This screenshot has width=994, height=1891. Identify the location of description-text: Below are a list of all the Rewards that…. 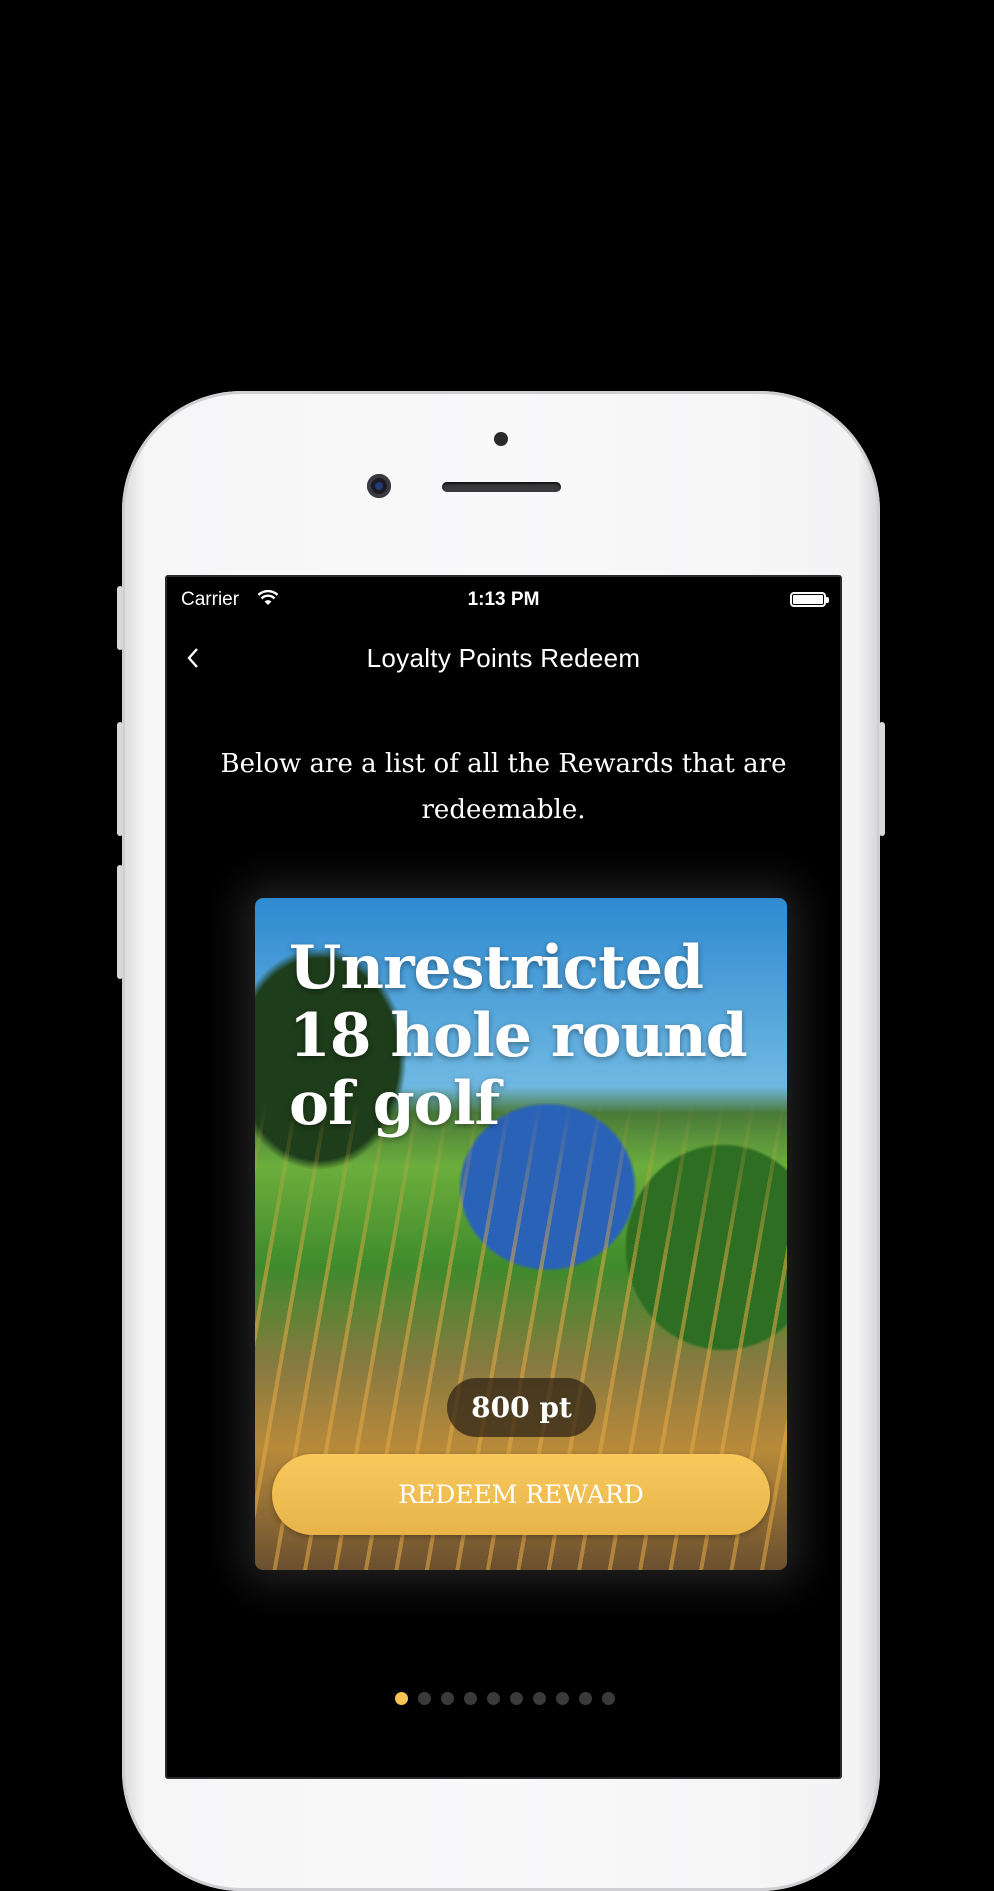
(503, 787).